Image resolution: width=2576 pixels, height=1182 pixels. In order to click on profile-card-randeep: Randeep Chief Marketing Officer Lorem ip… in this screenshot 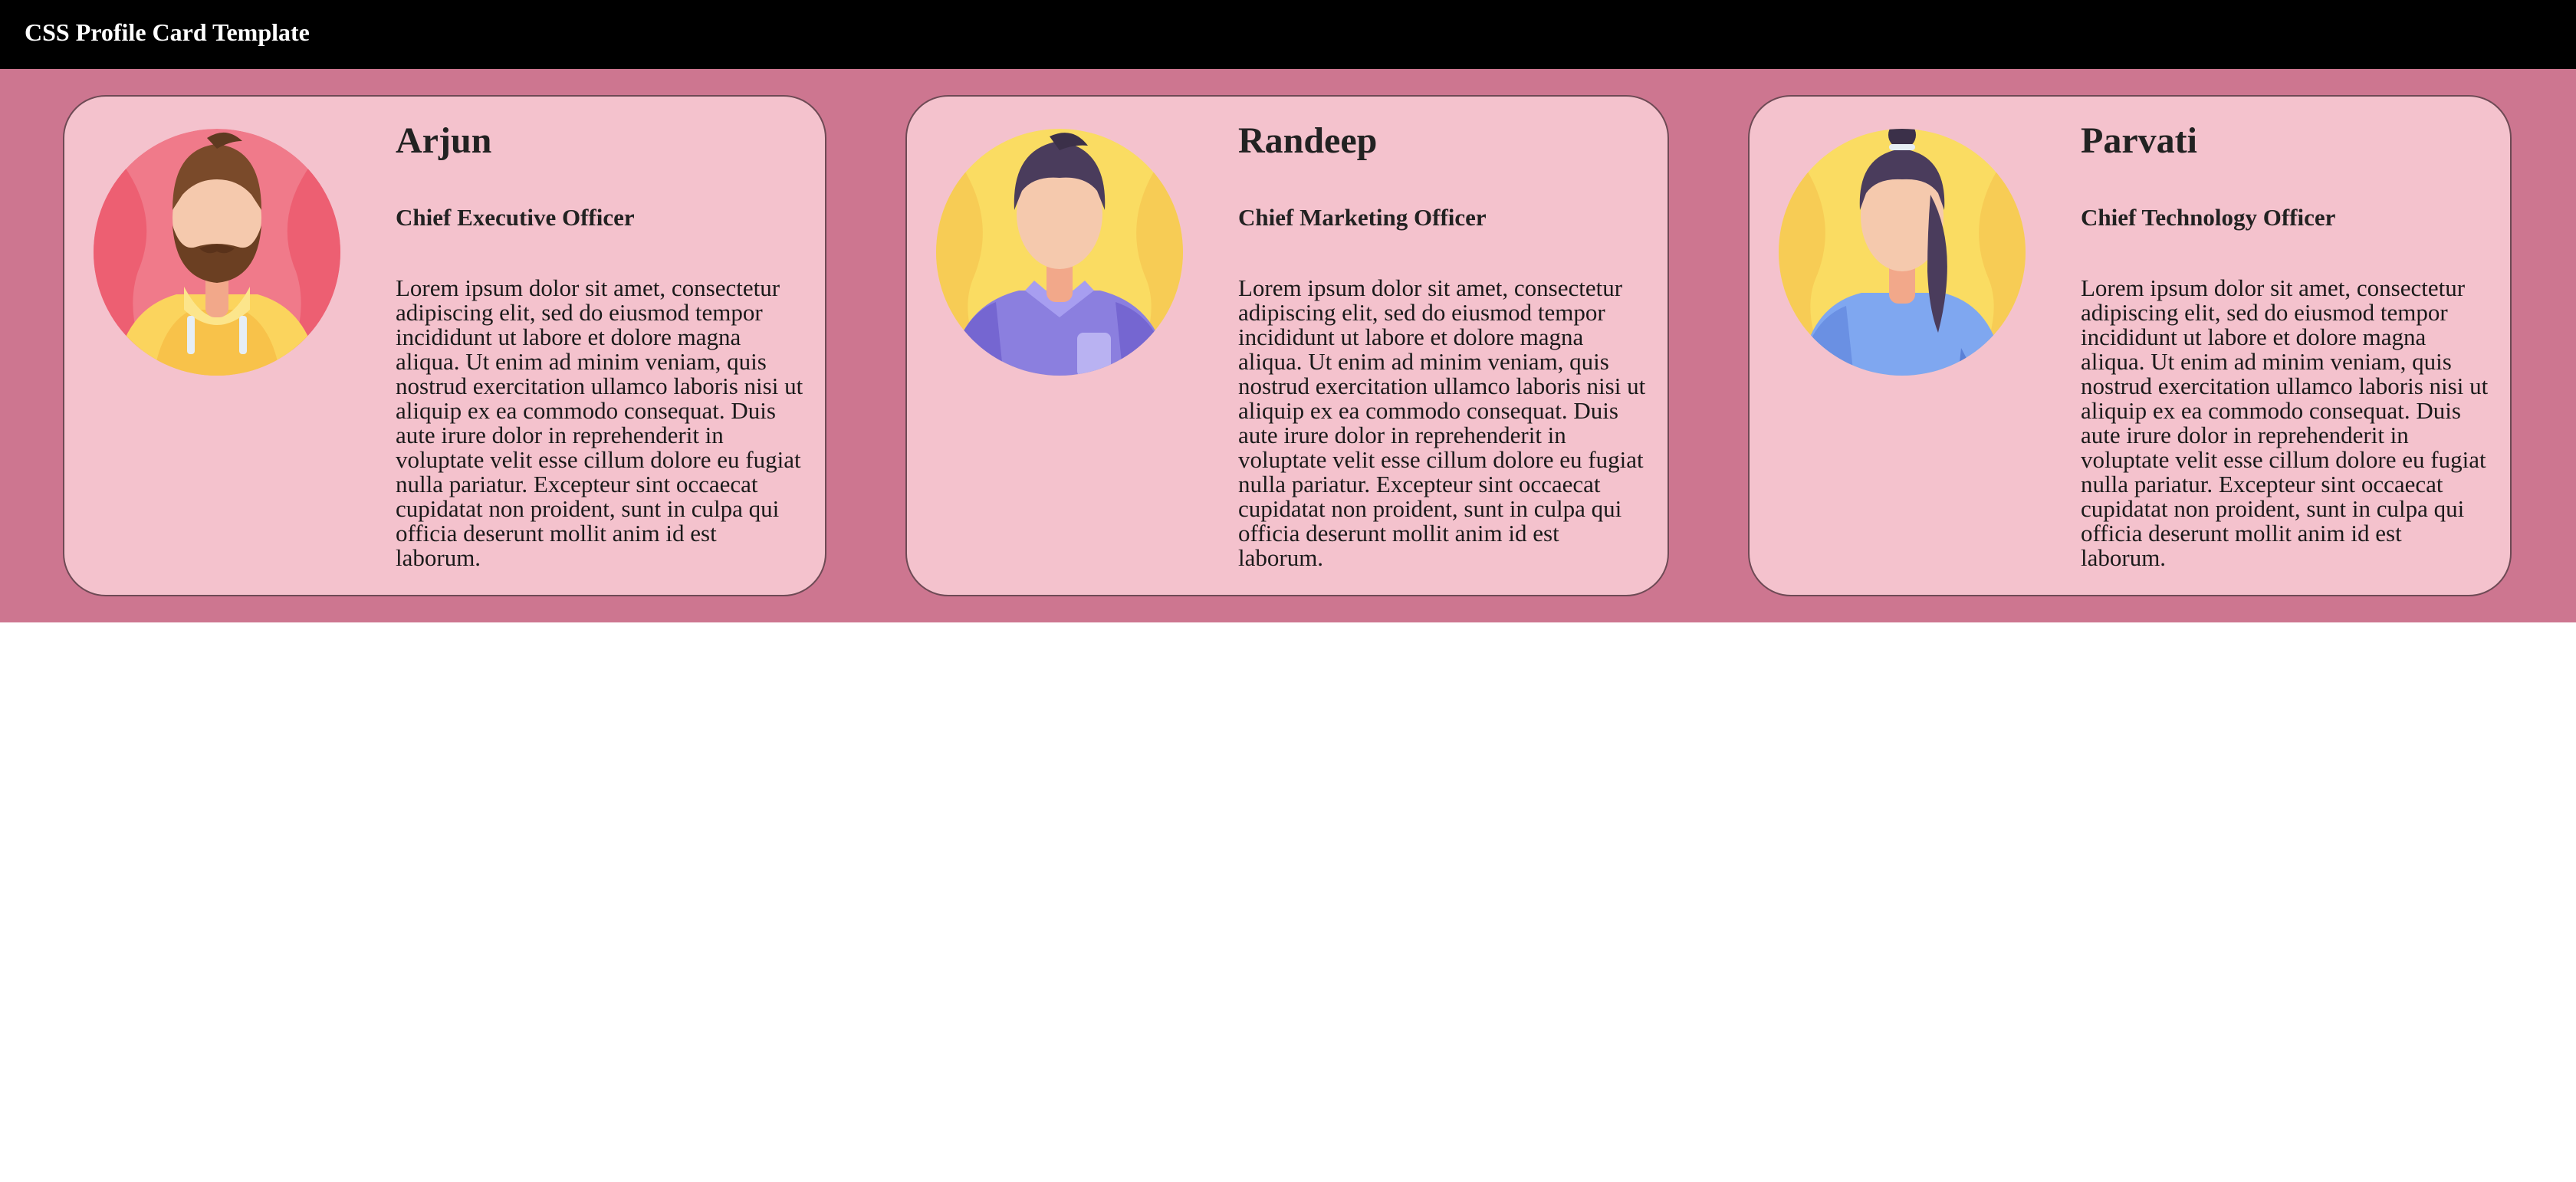, I will do `click(1287, 346)`.